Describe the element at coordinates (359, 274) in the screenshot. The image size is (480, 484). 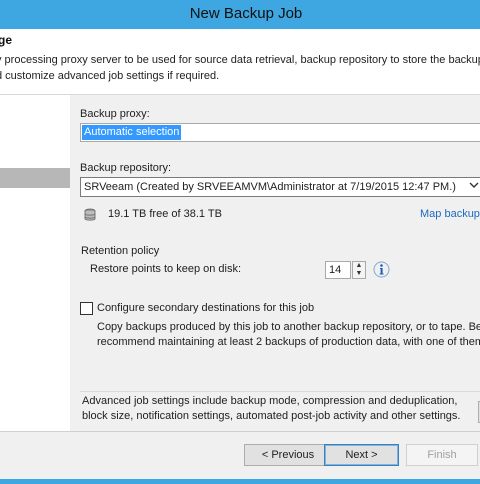
I see `spin-down-icon: ▼` at that location.